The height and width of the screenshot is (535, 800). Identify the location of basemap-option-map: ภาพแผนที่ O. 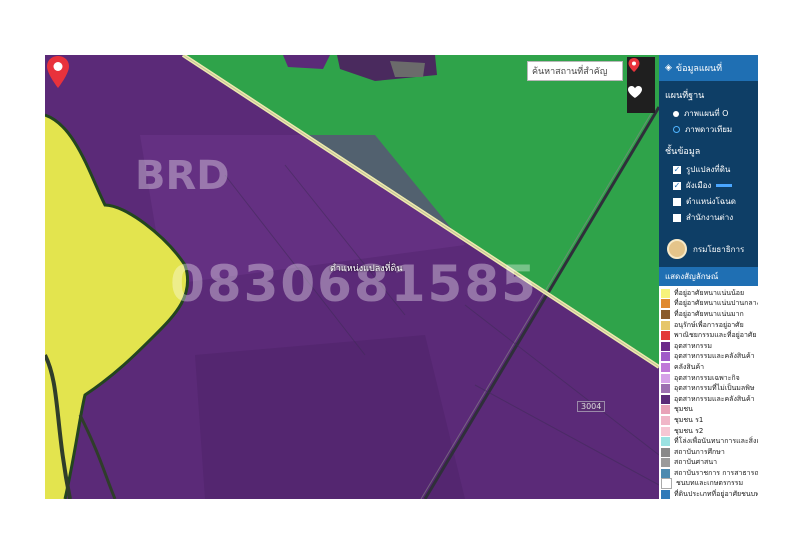
(712, 113).